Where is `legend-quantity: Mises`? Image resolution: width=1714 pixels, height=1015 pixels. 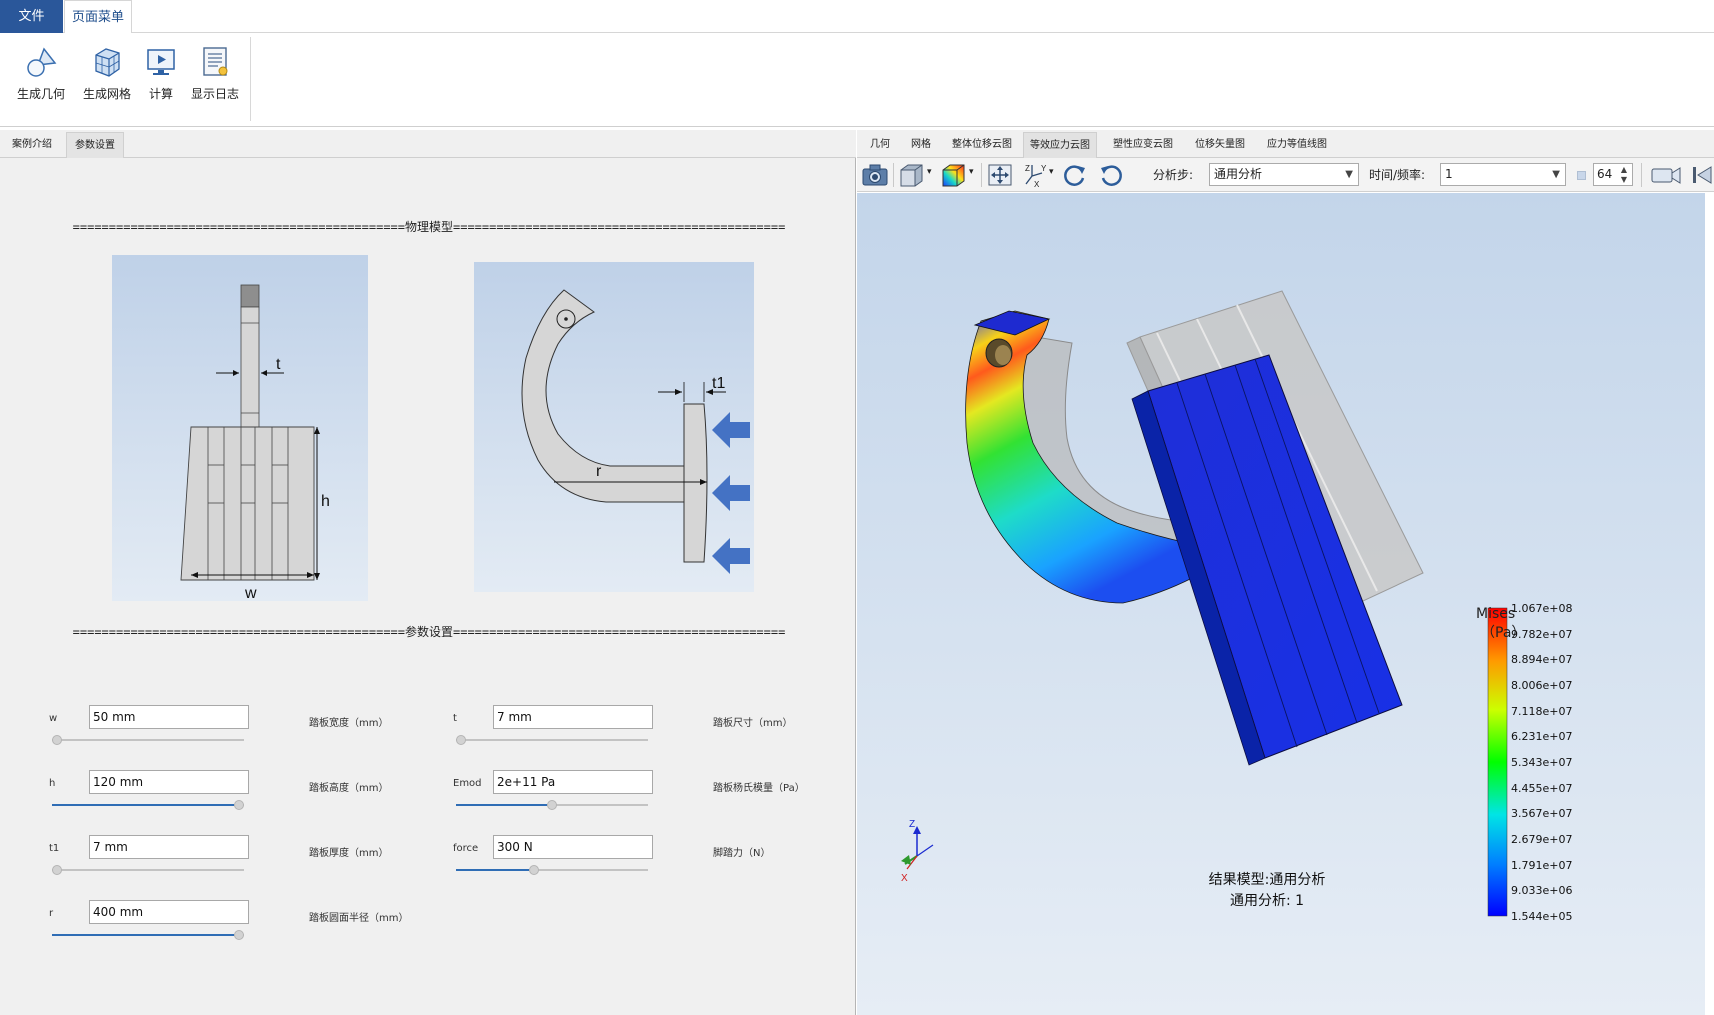 legend-quantity: Mises is located at coordinates (1496, 614).